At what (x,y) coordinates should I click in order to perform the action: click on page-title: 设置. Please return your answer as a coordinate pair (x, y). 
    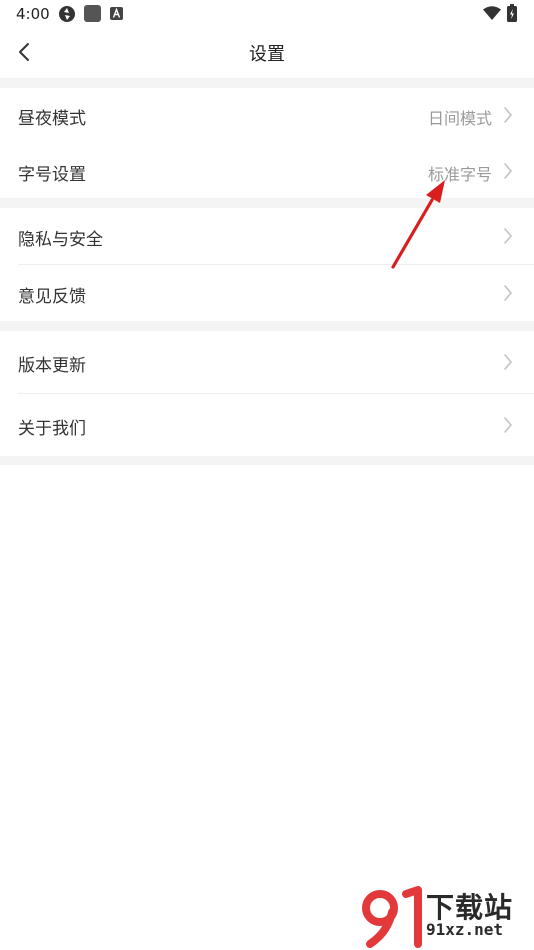
    Looking at the image, I should click on (267, 54).